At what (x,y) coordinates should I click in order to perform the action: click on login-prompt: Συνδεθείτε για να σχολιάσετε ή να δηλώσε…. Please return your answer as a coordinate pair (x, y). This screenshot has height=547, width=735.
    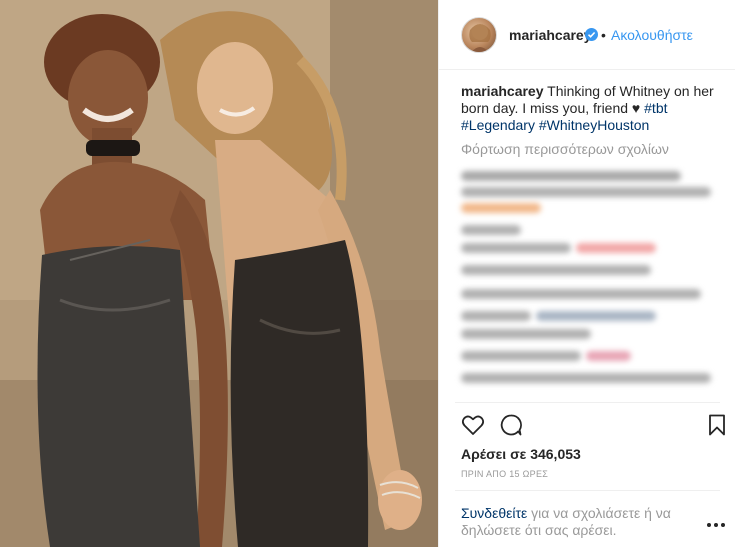
    Looking at the image, I should click on (576, 522).